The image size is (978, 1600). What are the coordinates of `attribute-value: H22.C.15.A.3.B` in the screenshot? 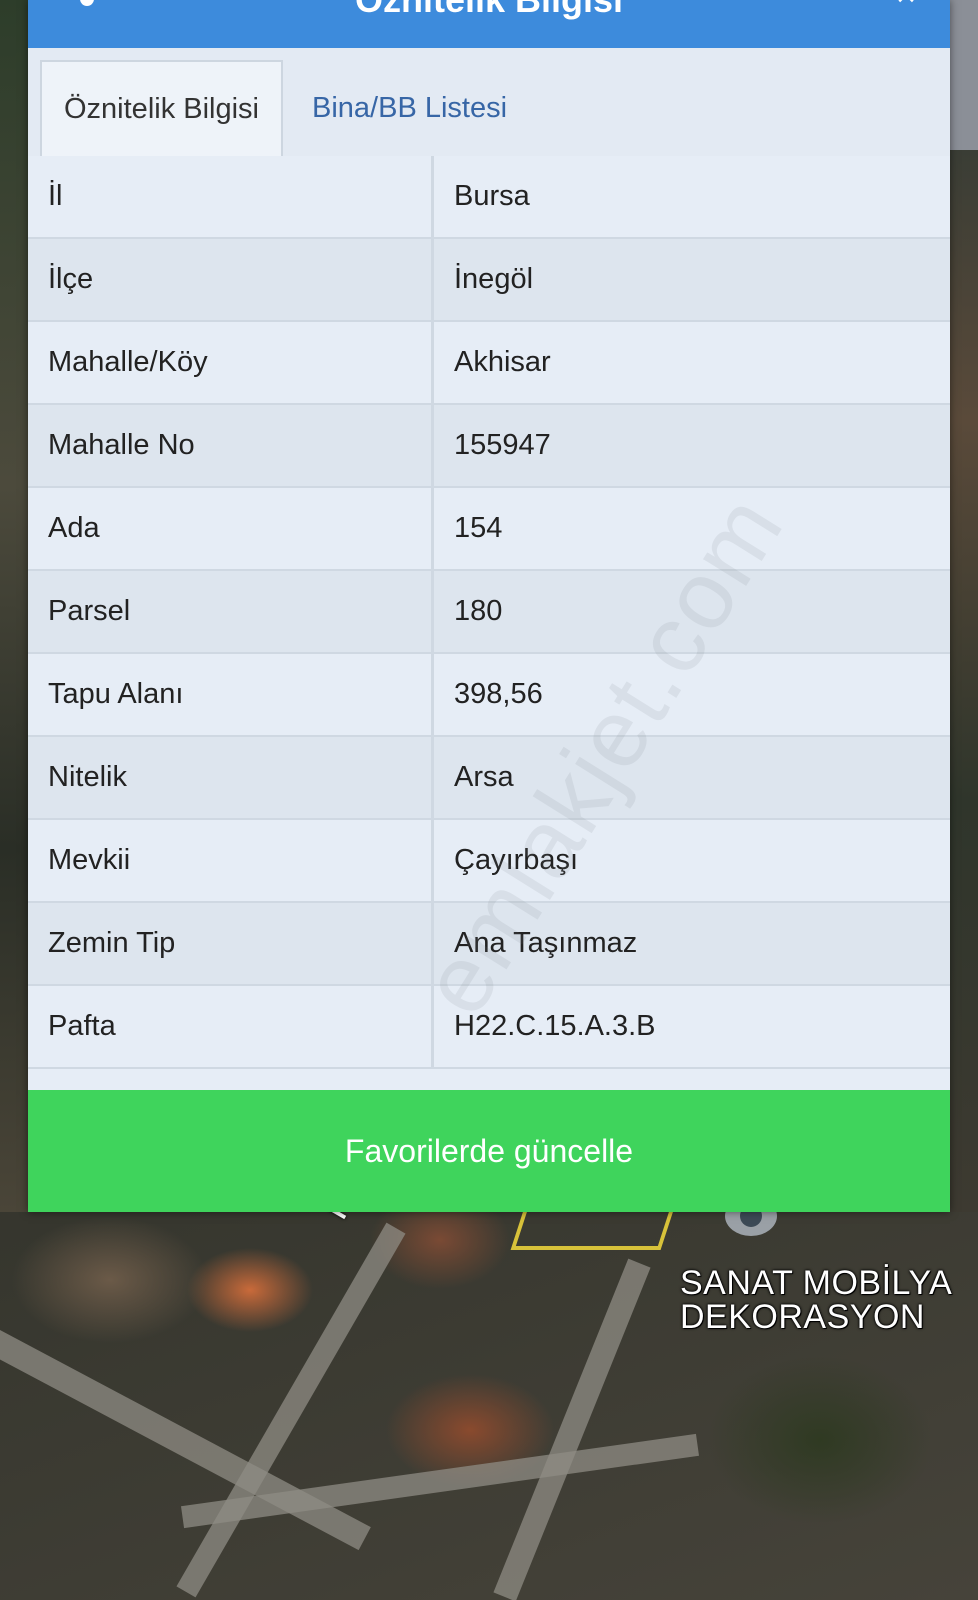 It's located at (555, 1026).